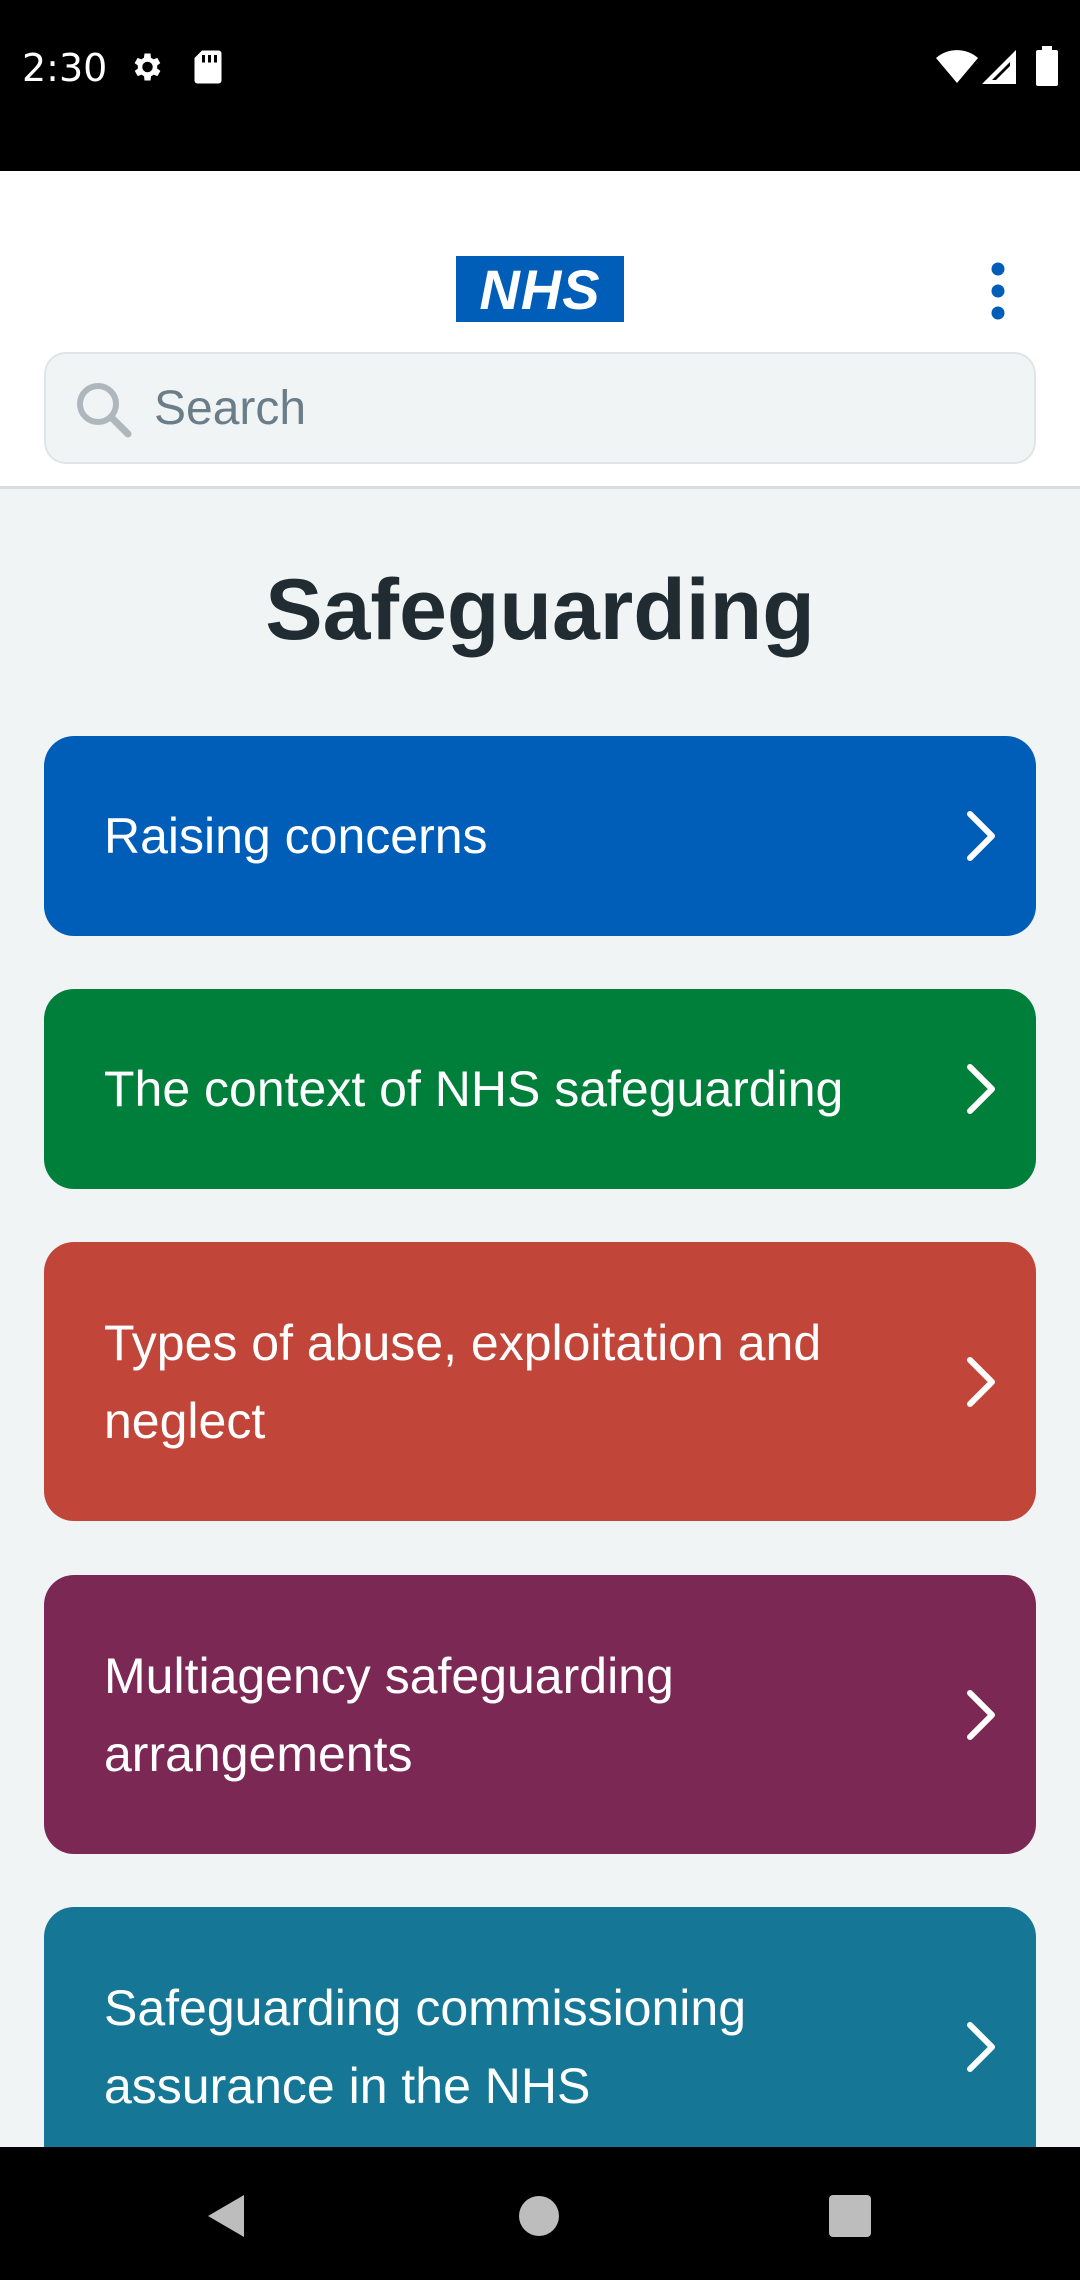 This screenshot has height=2280, width=1080. Describe the element at coordinates (540, 836) in the screenshot. I see `card-raising-concerns: Raising concerns` at that location.